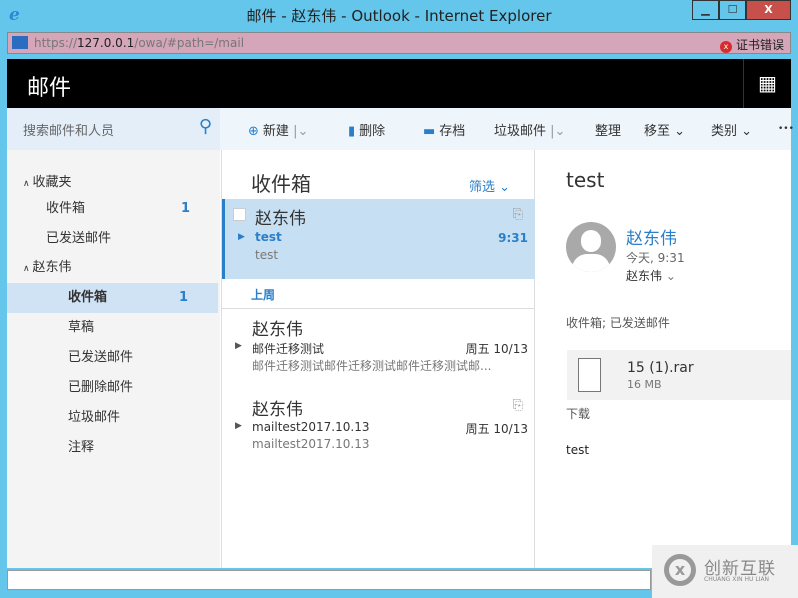  I want to click on fav-inbox: 收件箱 1, so click(113, 209).